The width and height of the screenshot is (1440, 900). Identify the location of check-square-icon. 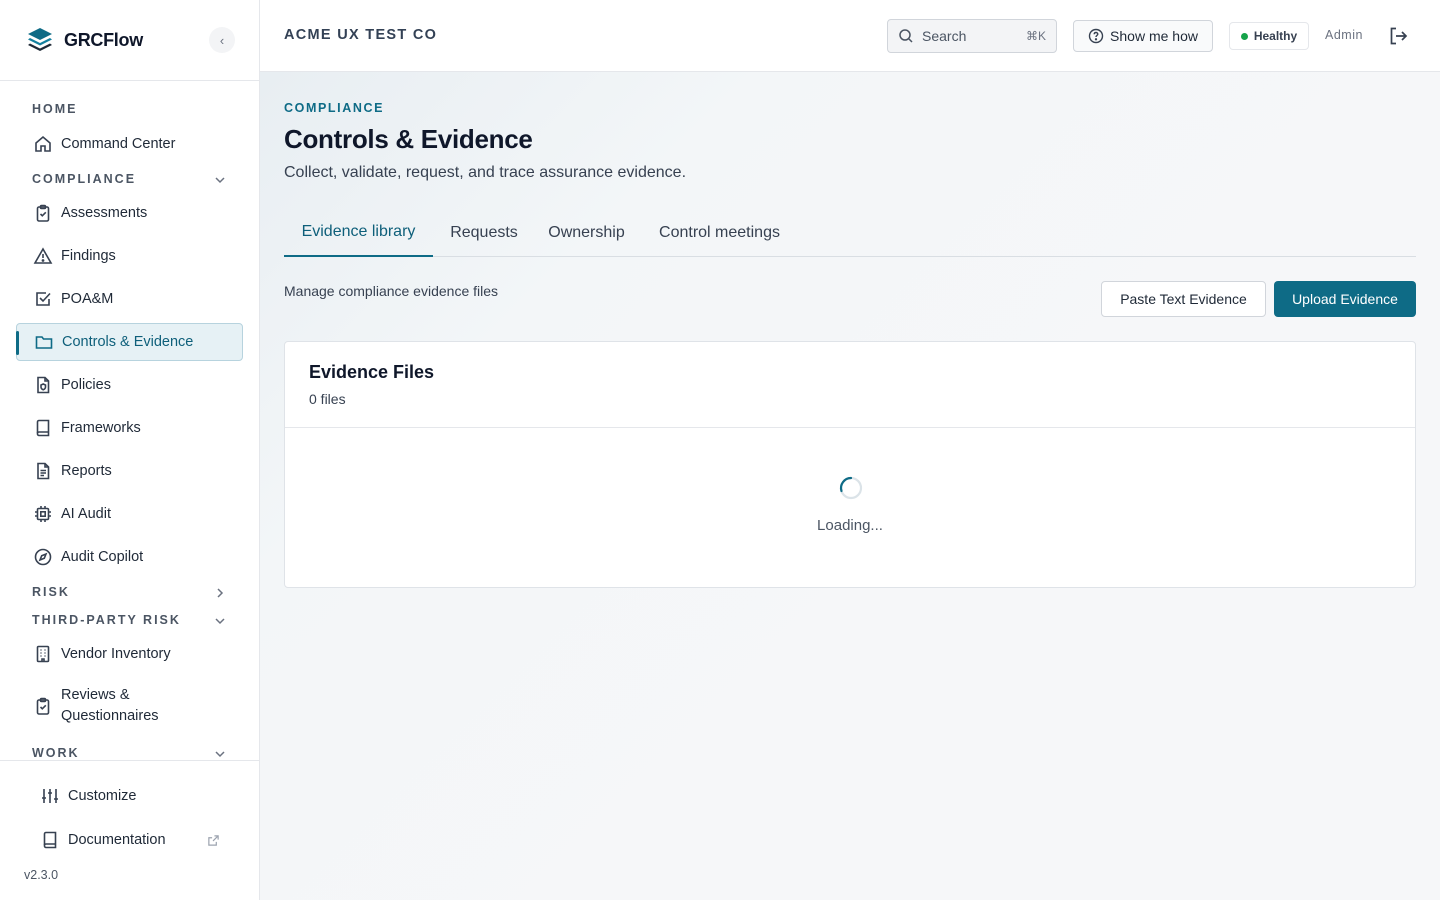
(43, 299).